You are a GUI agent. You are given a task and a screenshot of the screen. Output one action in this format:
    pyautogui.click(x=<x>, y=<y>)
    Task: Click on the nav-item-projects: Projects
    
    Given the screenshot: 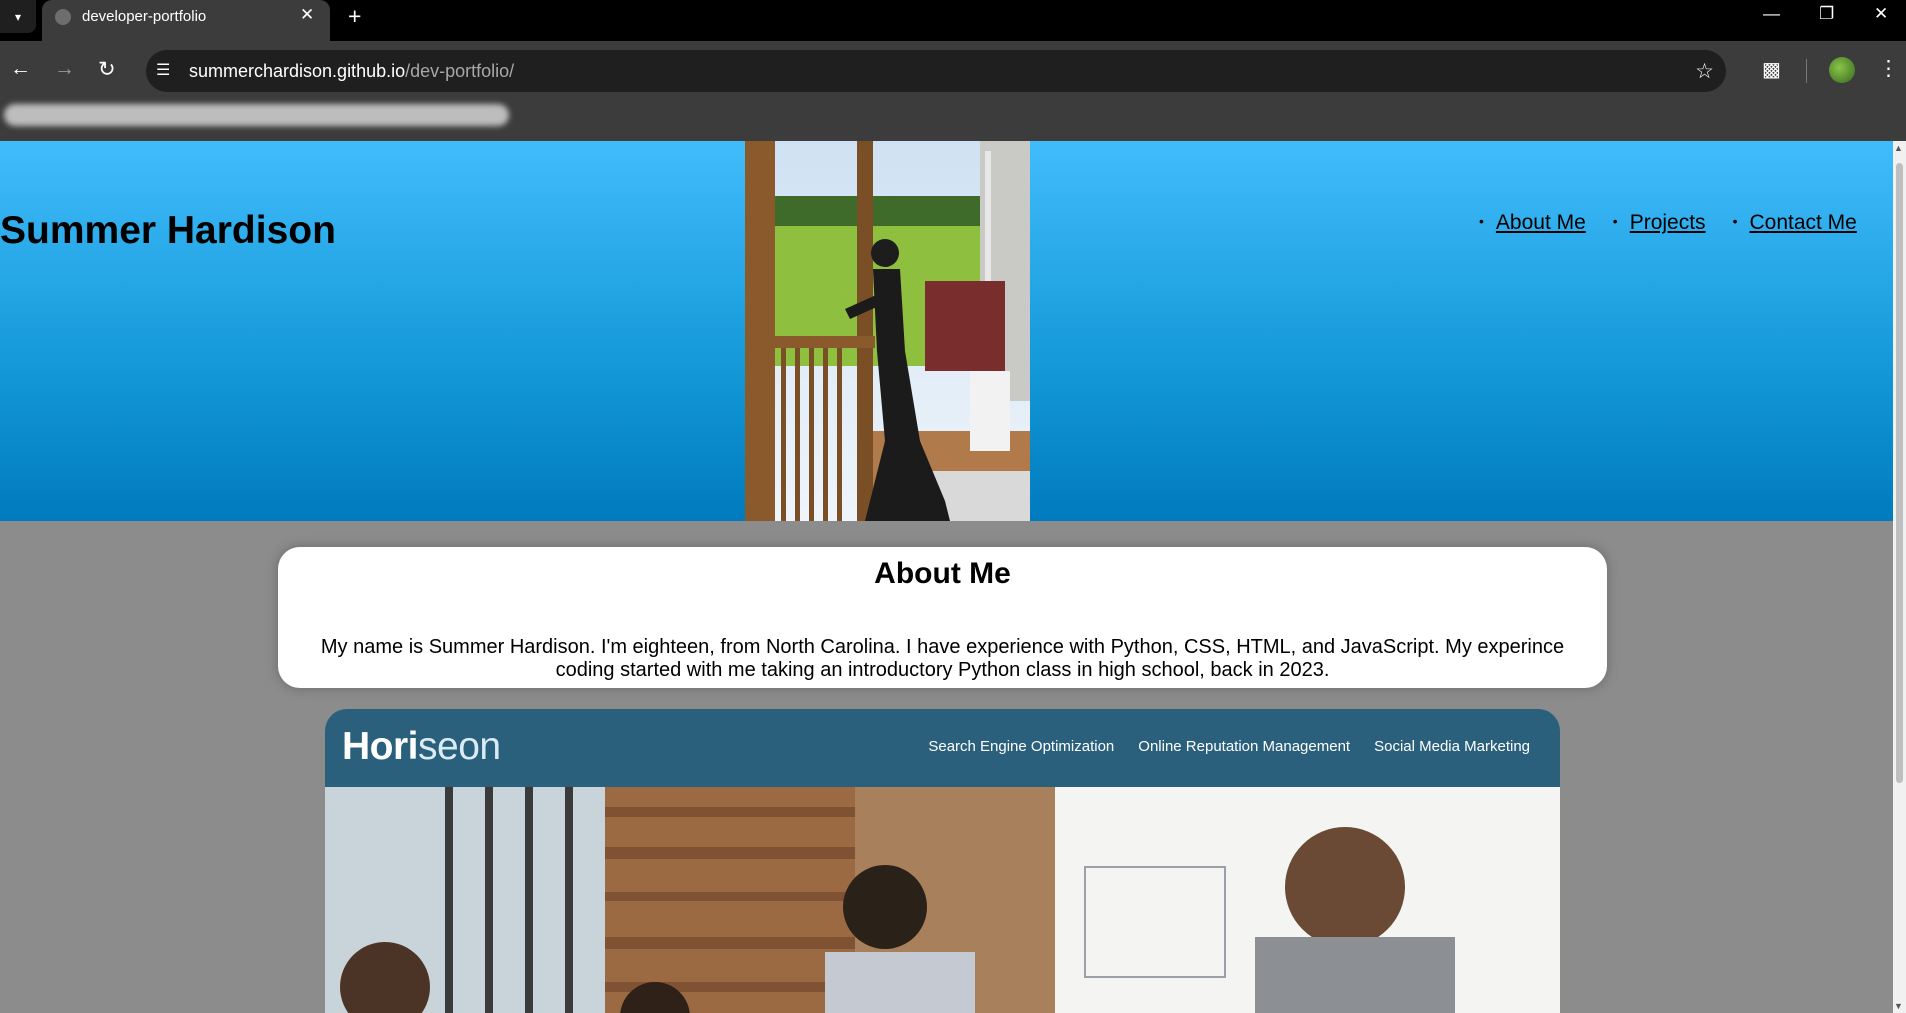 What is the action you would take?
    pyautogui.click(x=1659, y=223)
    